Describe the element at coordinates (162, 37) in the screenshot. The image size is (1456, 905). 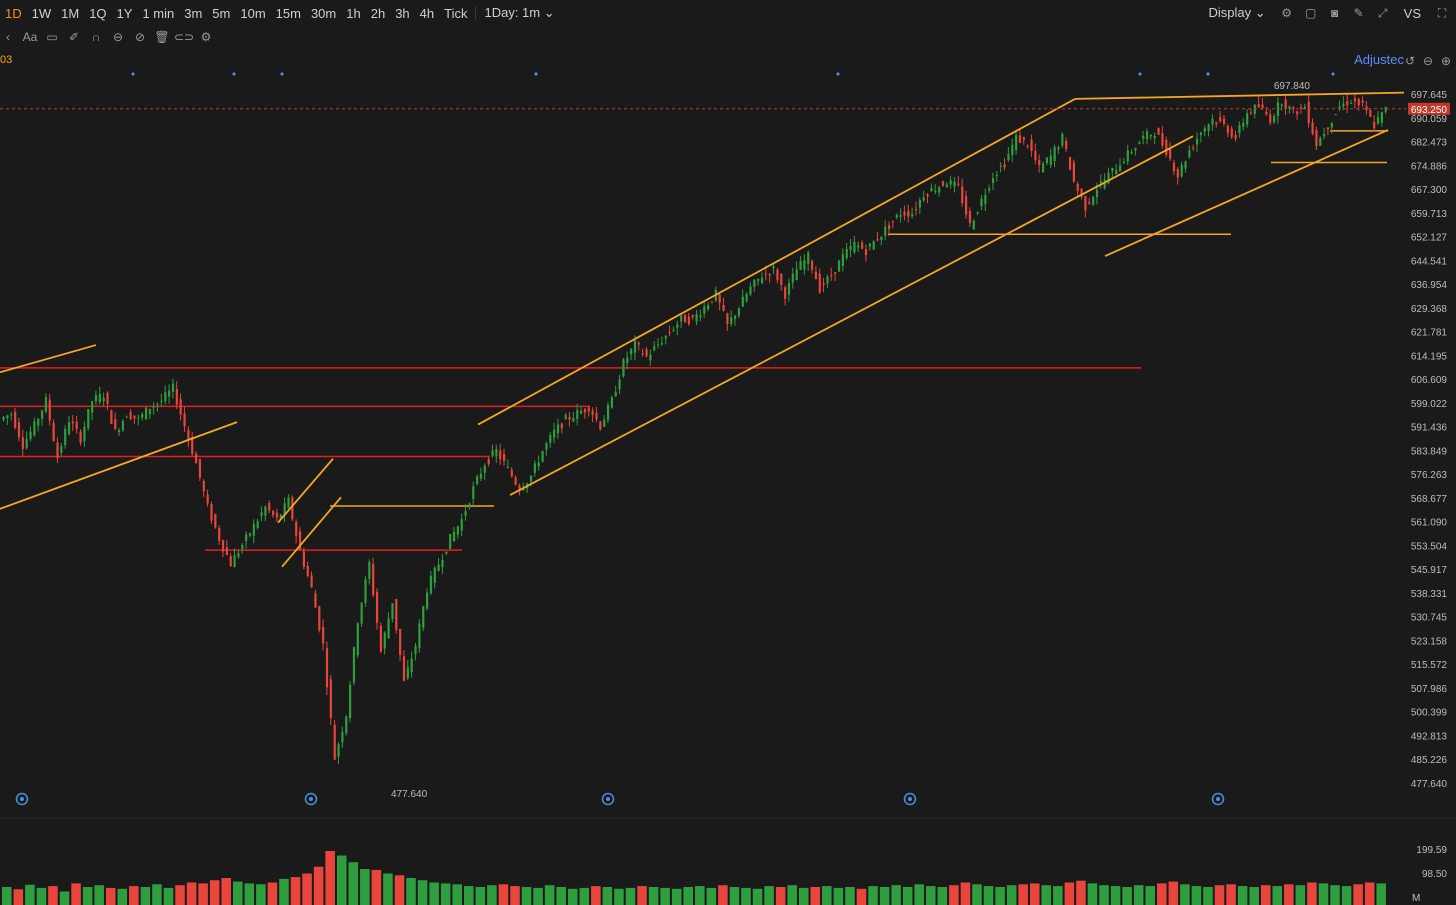
I see `trash-icon: 🗑` at that location.